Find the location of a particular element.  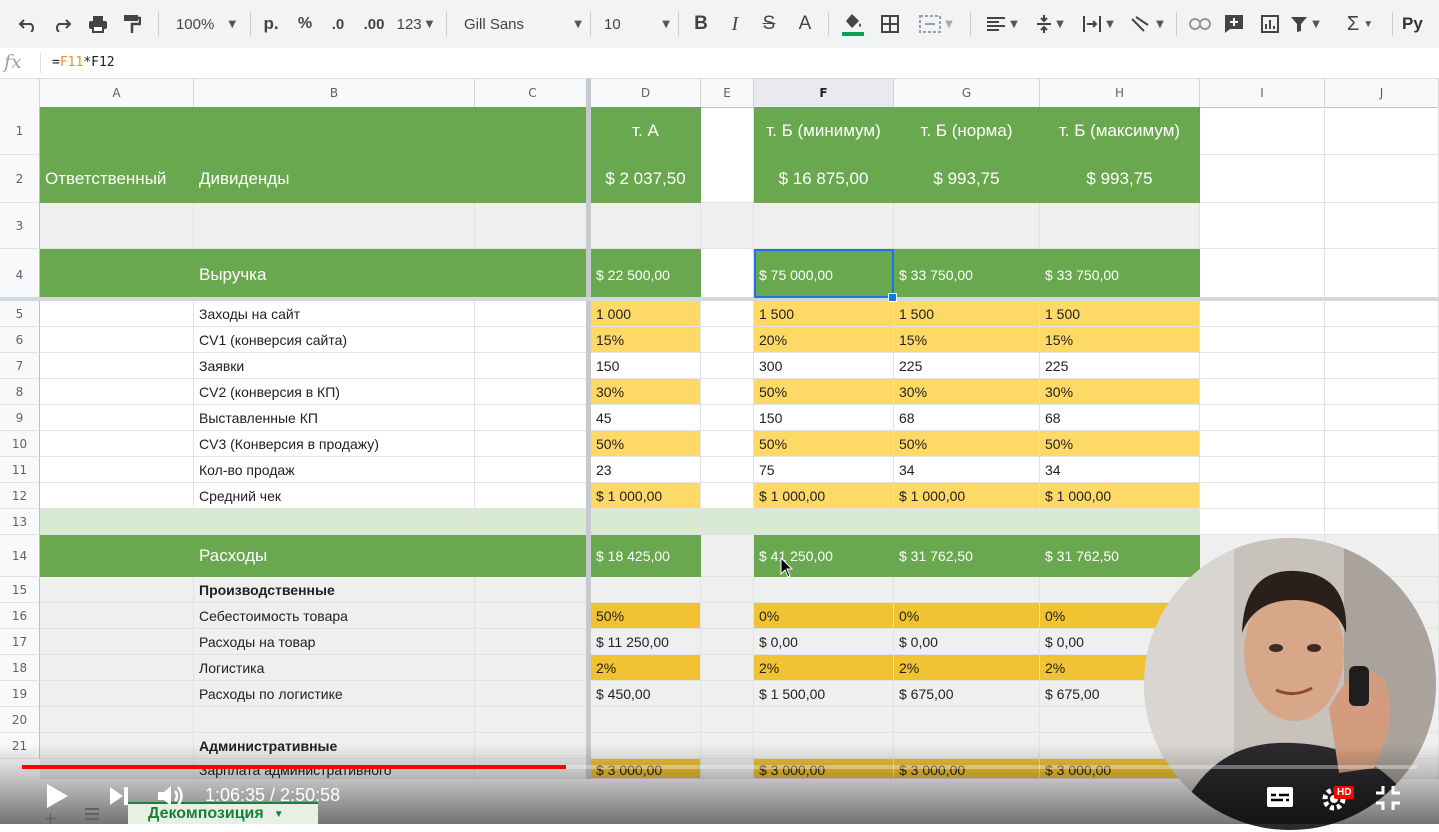

expenses-value: $ 41 250,00 is located at coordinates (824, 556).